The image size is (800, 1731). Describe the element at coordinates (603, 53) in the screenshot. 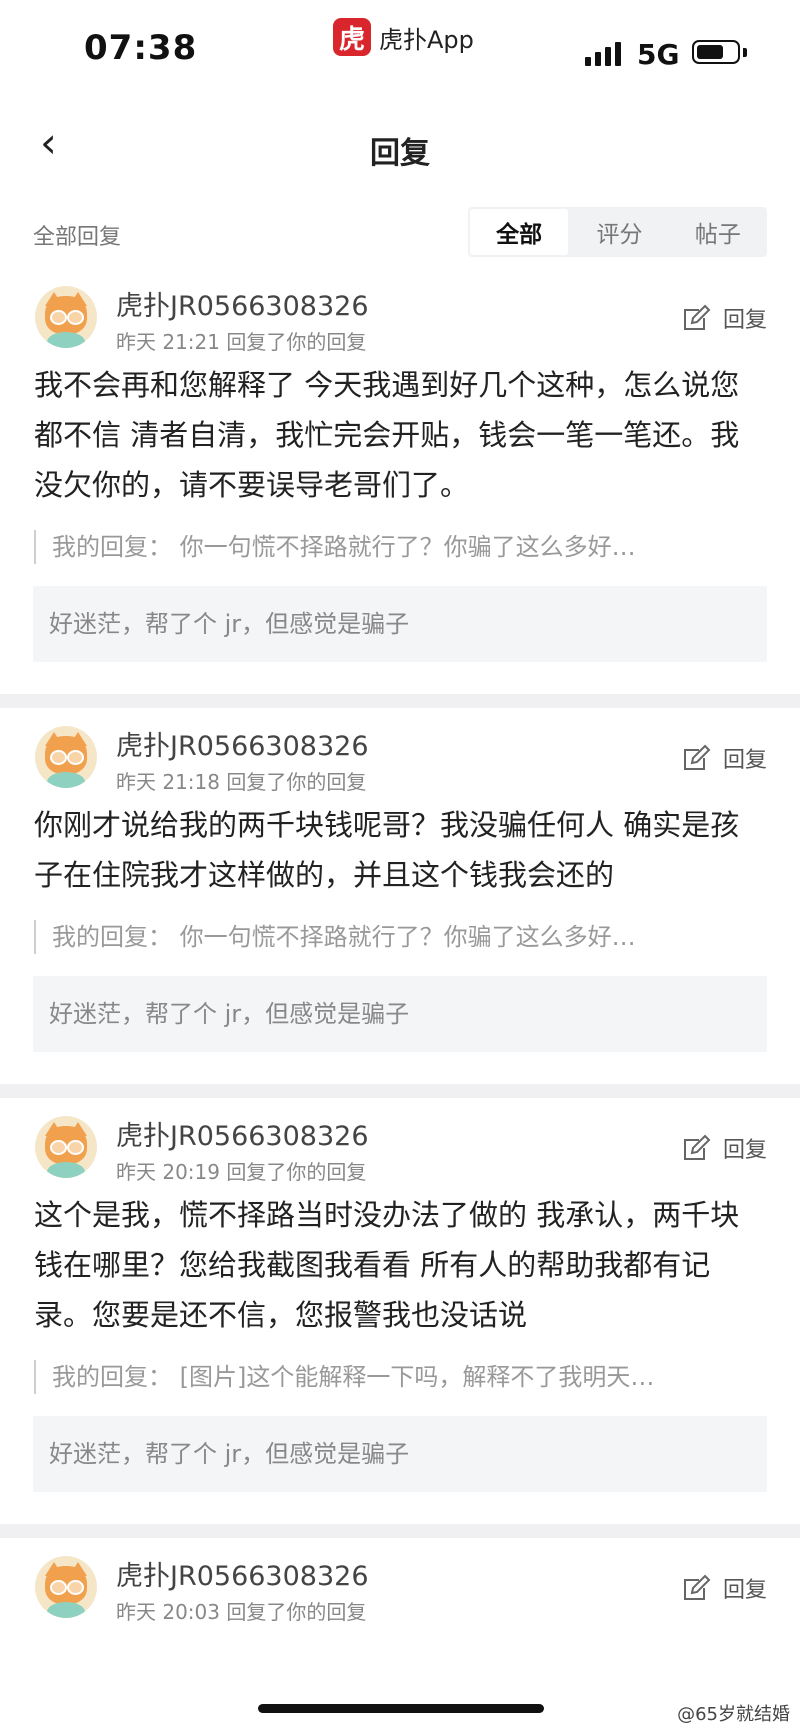

I see `signal-icon` at that location.